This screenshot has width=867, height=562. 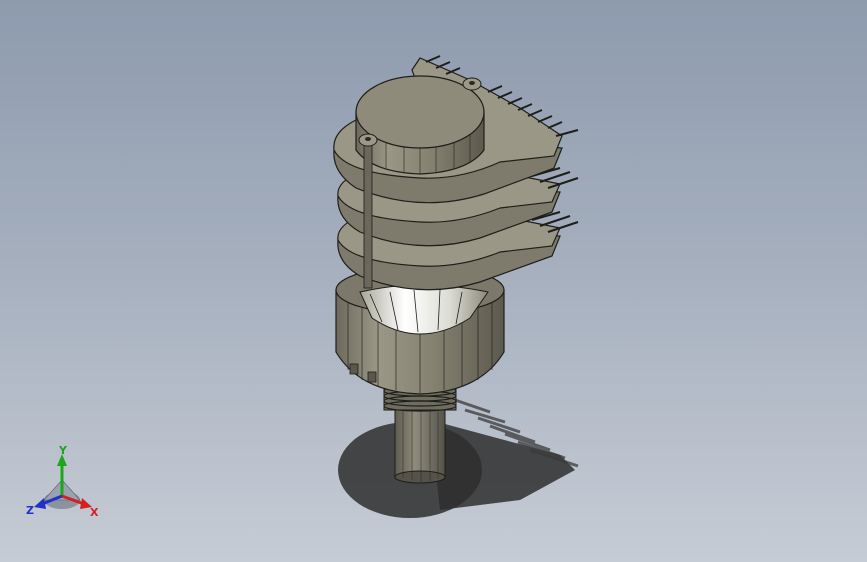 What do you see at coordinates (420, 125) in the screenshot?
I see `top-cap` at bounding box center [420, 125].